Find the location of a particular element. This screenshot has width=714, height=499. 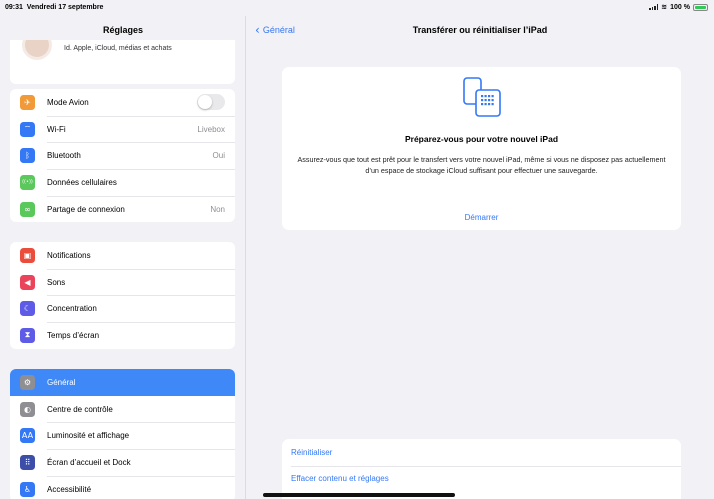

homescreen-icon: ⠿ is located at coordinates (27, 462).